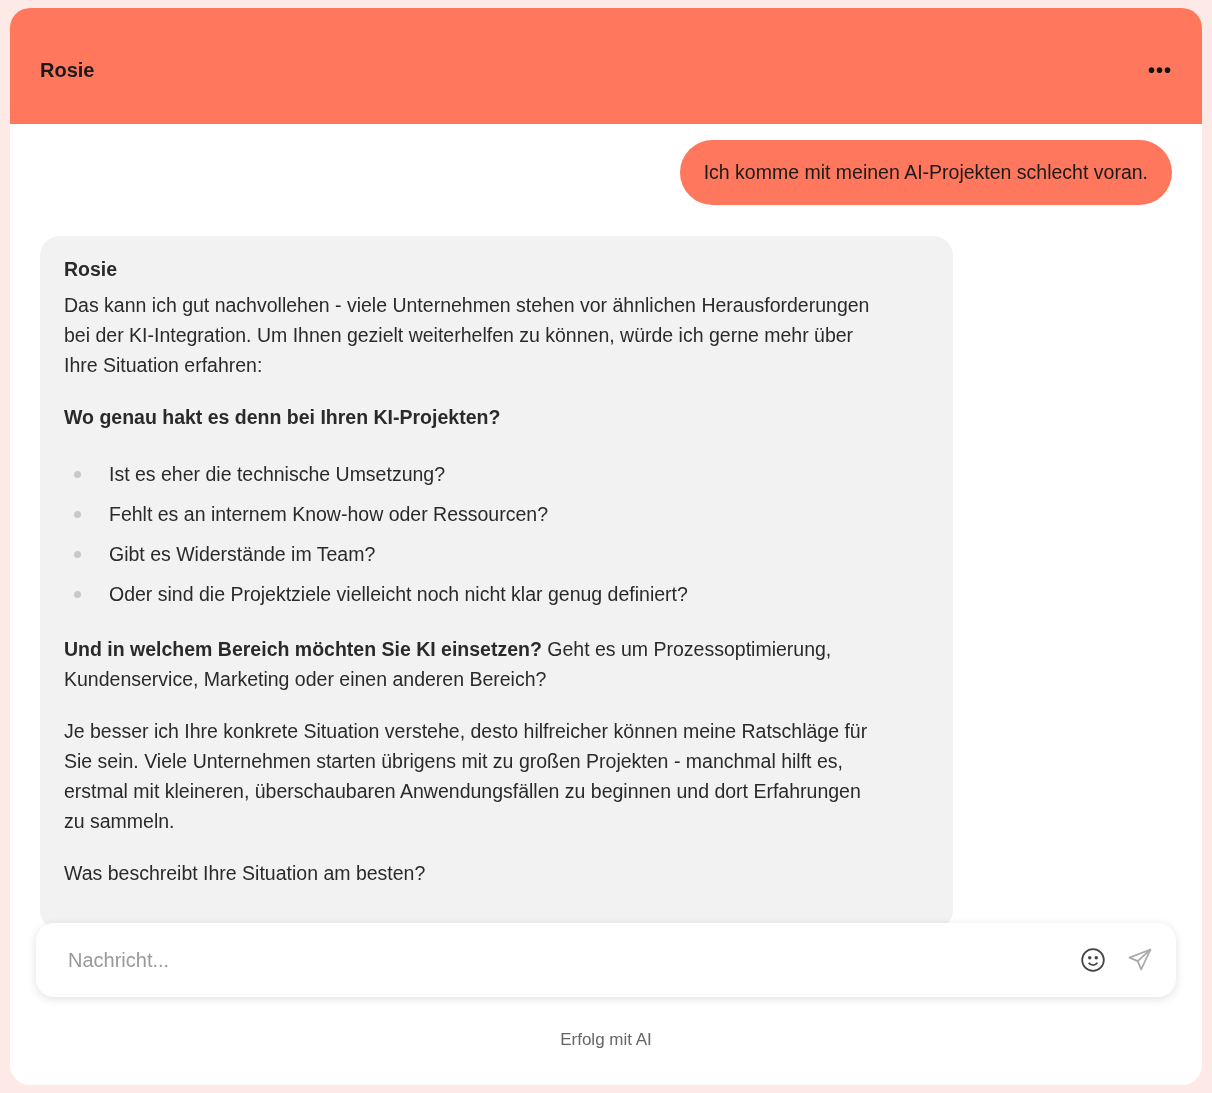 The width and height of the screenshot is (1212, 1093). Describe the element at coordinates (245, 873) in the screenshot. I see `message-paragraph: Was beschreibt Ihre Situation am besten?` at that location.